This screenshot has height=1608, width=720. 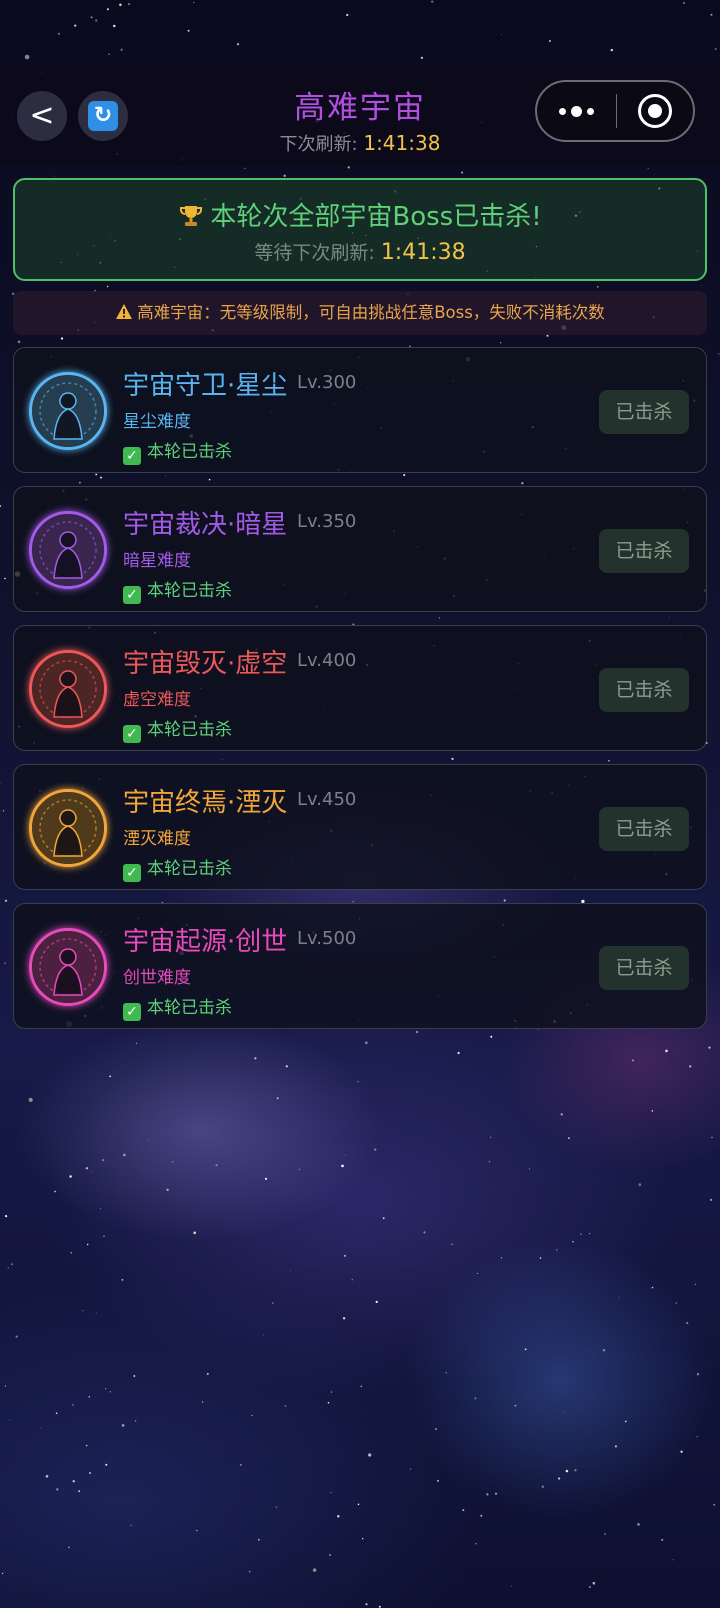 What do you see at coordinates (157, 422) in the screenshot?
I see `boss-difficulty: 星尘难度` at bounding box center [157, 422].